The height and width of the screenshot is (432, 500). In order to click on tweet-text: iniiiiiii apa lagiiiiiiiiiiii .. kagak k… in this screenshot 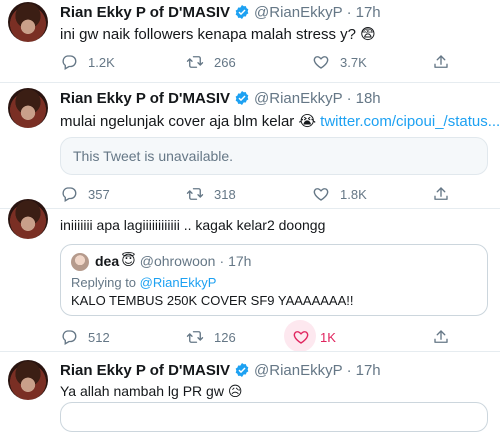, I will do `click(193, 225)`.